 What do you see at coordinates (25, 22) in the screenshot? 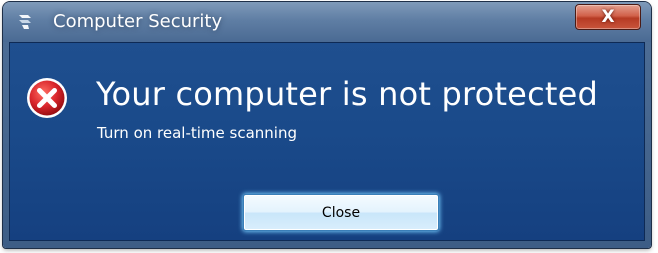
I see `security-shield-icon` at bounding box center [25, 22].